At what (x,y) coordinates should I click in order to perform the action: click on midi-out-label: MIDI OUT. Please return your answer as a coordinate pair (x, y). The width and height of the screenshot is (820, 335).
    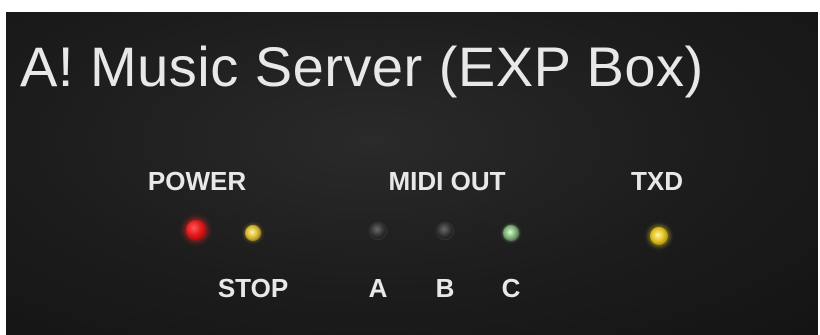
    Looking at the image, I should click on (447, 181).